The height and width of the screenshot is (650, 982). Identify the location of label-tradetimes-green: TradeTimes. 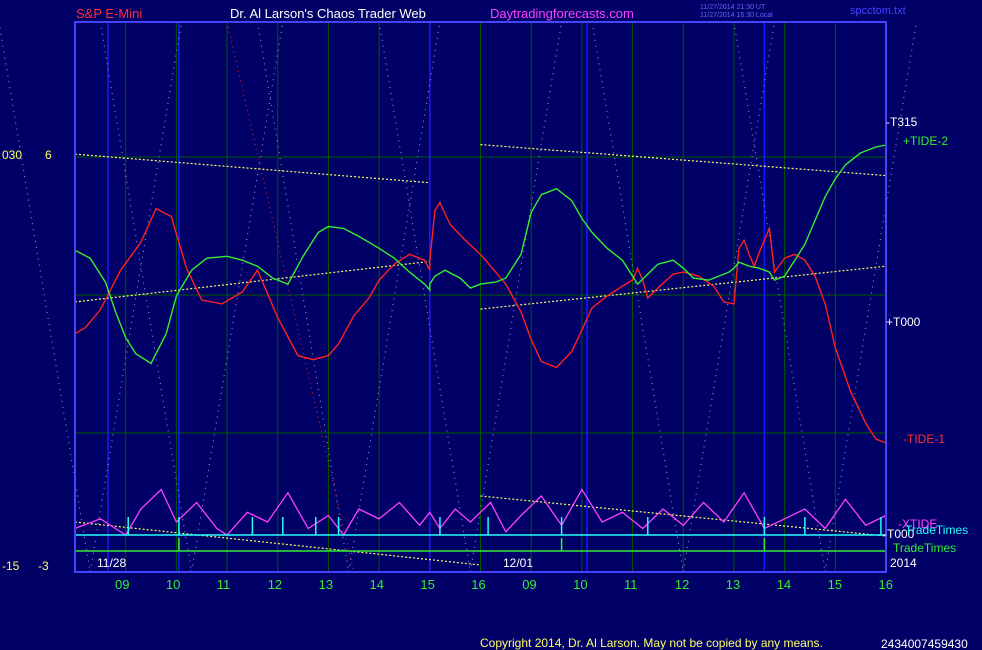
(924, 548).